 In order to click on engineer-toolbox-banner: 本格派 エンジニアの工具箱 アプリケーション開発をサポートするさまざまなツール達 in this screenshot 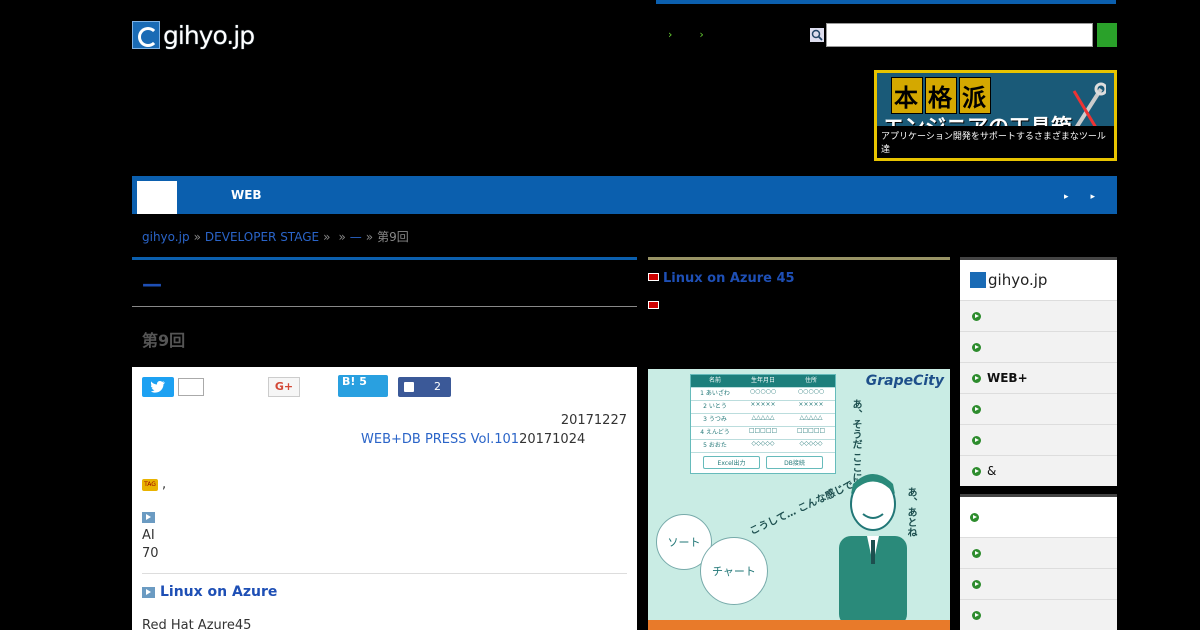, I will do `click(995, 115)`.